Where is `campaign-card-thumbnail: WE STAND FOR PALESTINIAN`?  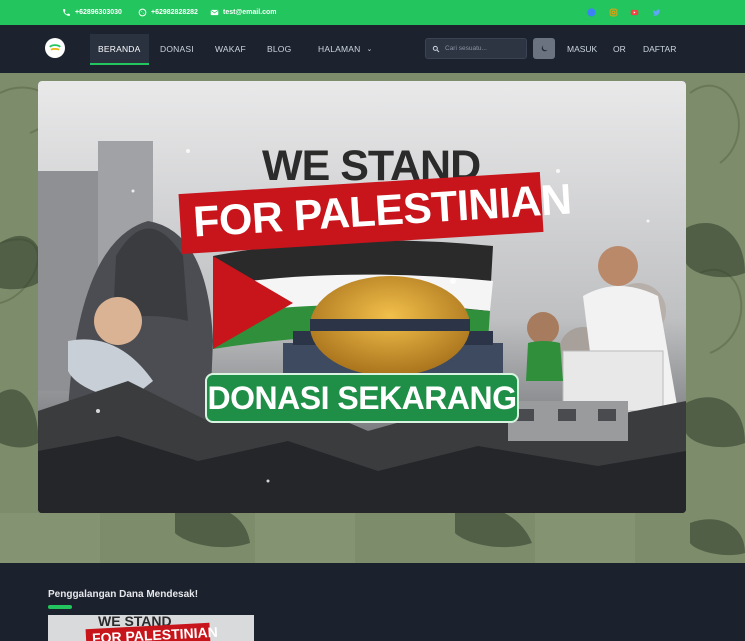
campaign-card-thumbnail: WE STAND FOR PALESTINIAN is located at coordinates (151, 628).